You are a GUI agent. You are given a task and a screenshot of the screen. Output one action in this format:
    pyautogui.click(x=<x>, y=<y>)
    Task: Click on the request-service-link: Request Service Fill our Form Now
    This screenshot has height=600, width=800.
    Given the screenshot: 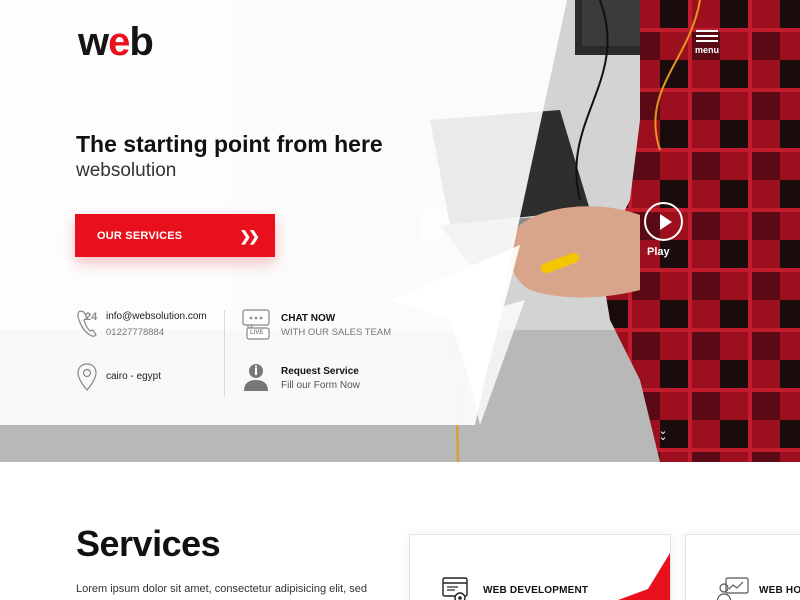 What is the action you would take?
    pyautogui.click(x=320, y=378)
    